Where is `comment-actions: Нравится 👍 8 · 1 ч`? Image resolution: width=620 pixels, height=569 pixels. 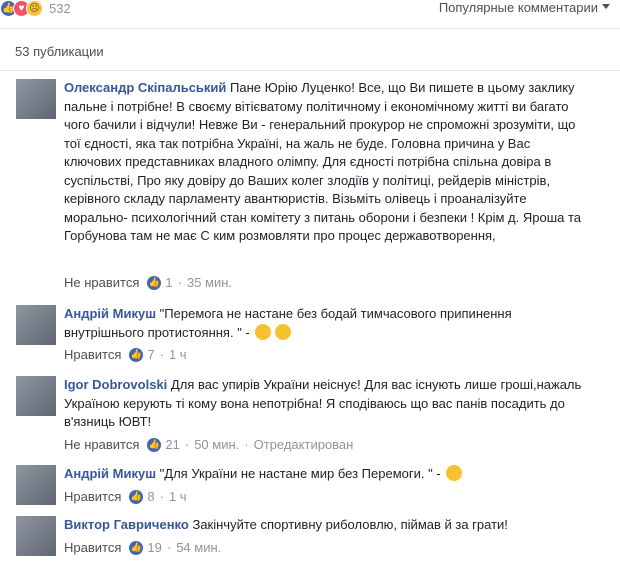
comment-actions: Нравится 👍 8 · 1 ч is located at coordinates (125, 496).